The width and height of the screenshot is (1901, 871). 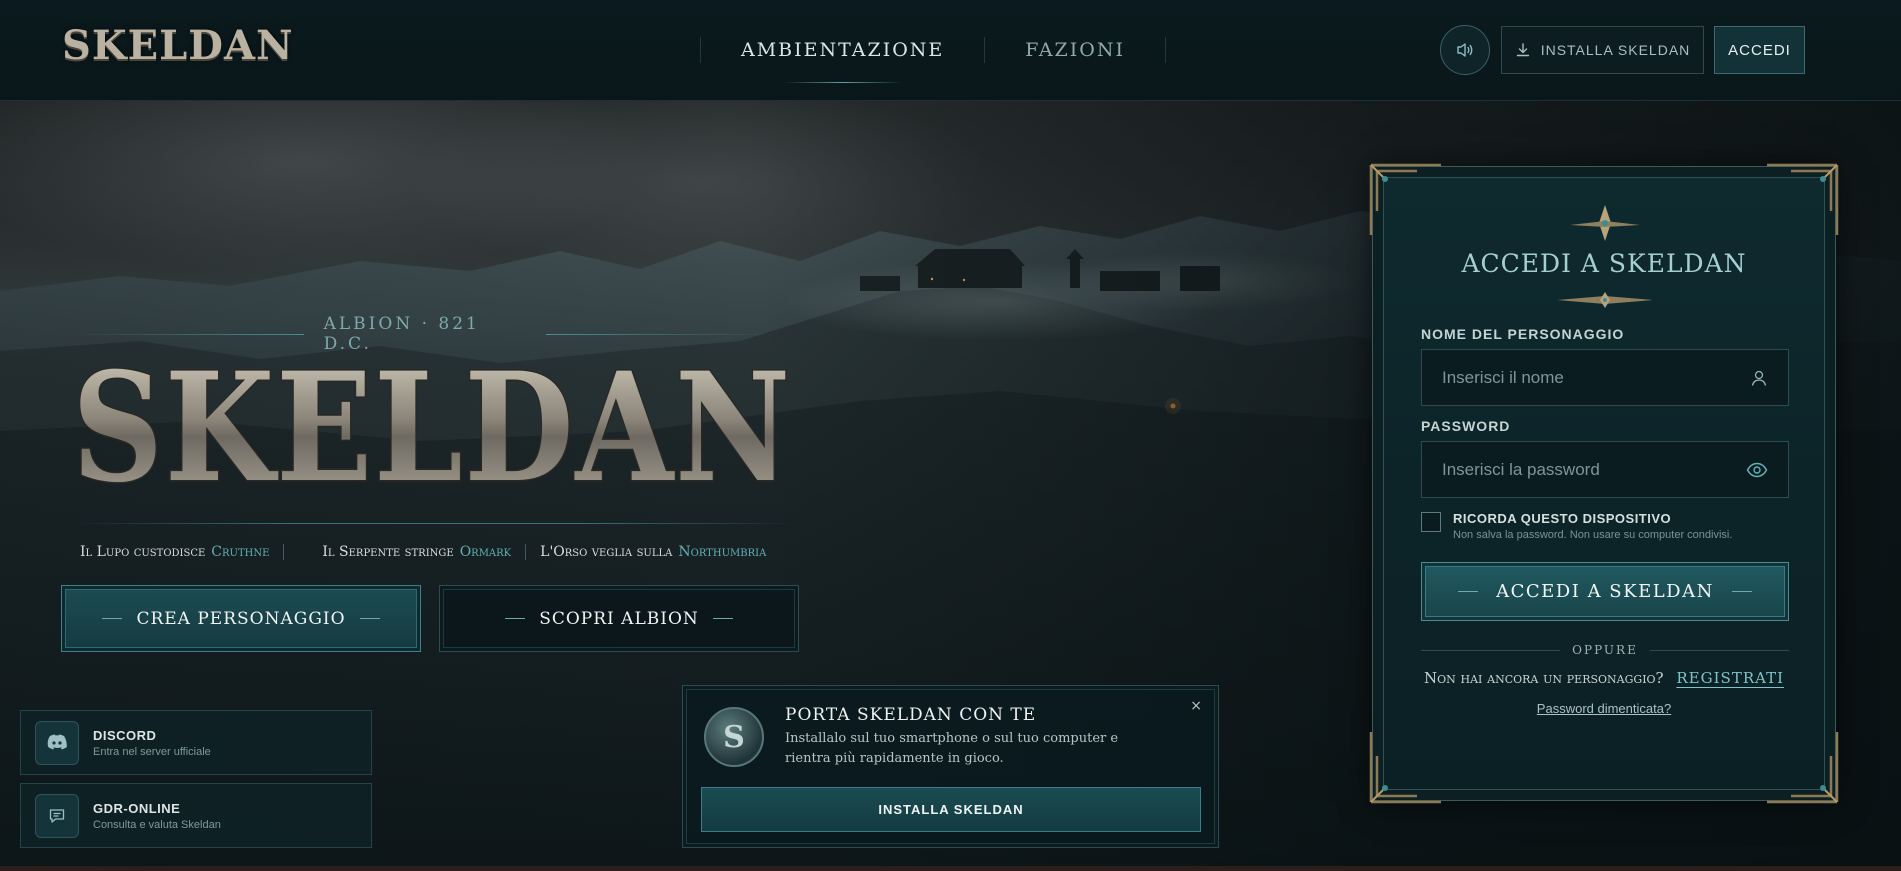 I want to click on eyebrow-line-left, so click(x=189, y=334).